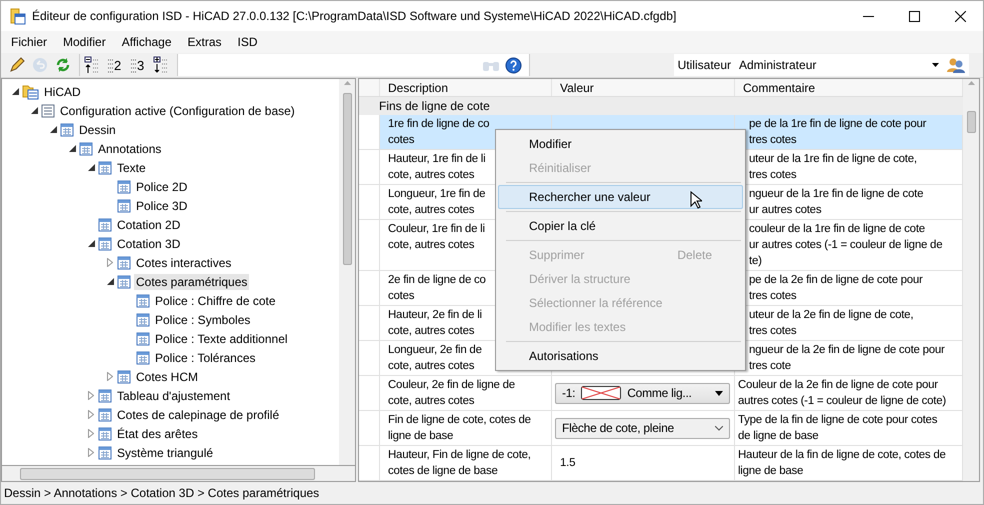 This screenshot has width=984, height=505. I want to click on comment-text: Couleur de la 2e fin de ligne de cote pour autres cotes (-1 = couleur de ligne de cote), so click(842, 393).